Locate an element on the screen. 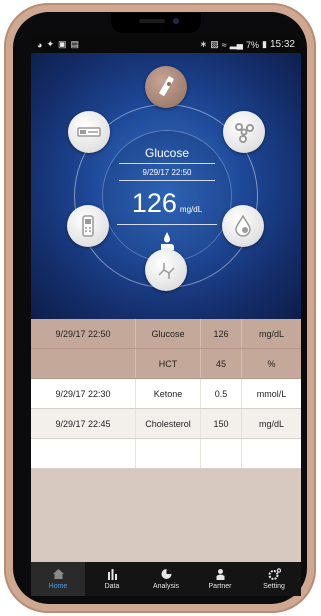  cell-unit: % is located at coordinates (271, 363).